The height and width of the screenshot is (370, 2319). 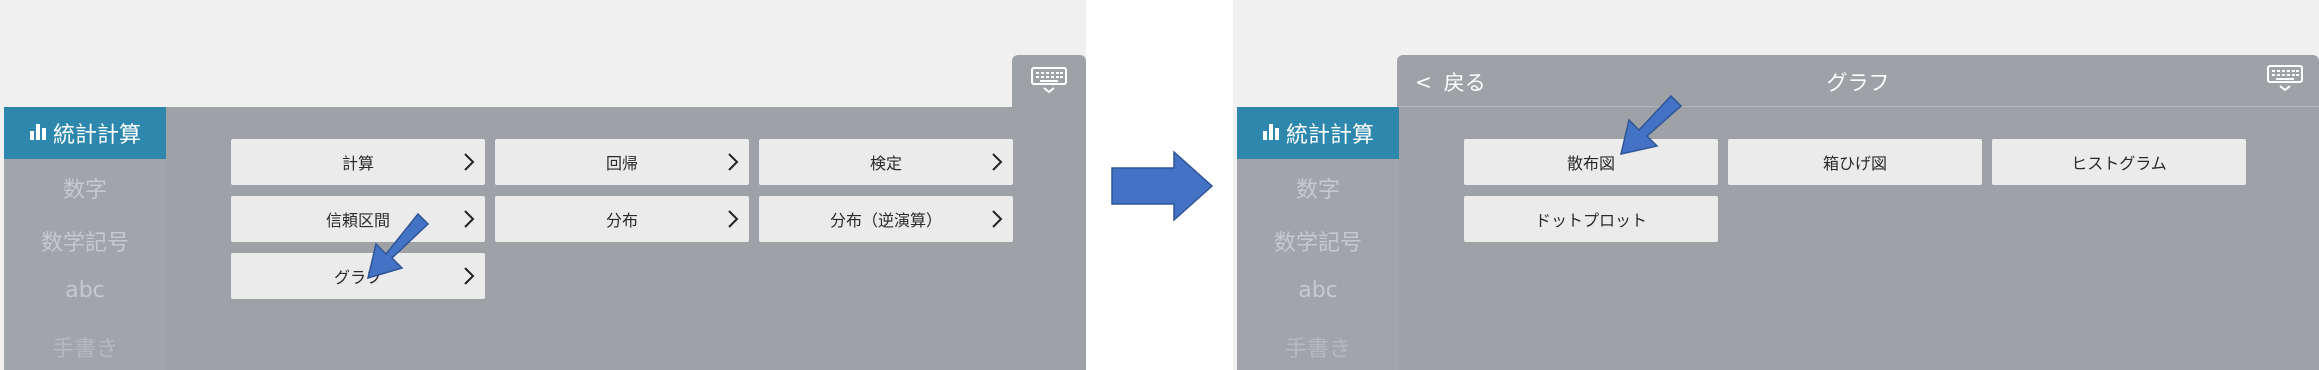 I want to click on histogram-button: ヒストグラム, so click(x=2119, y=162).